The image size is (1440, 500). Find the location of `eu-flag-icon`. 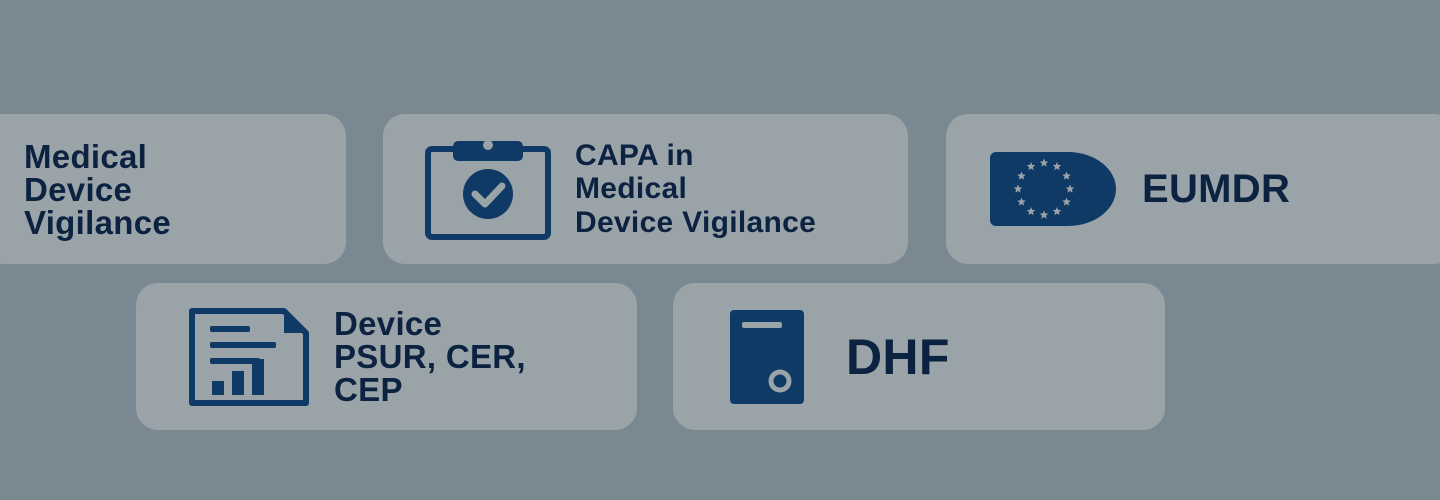

eu-flag-icon is located at coordinates (1053, 189).